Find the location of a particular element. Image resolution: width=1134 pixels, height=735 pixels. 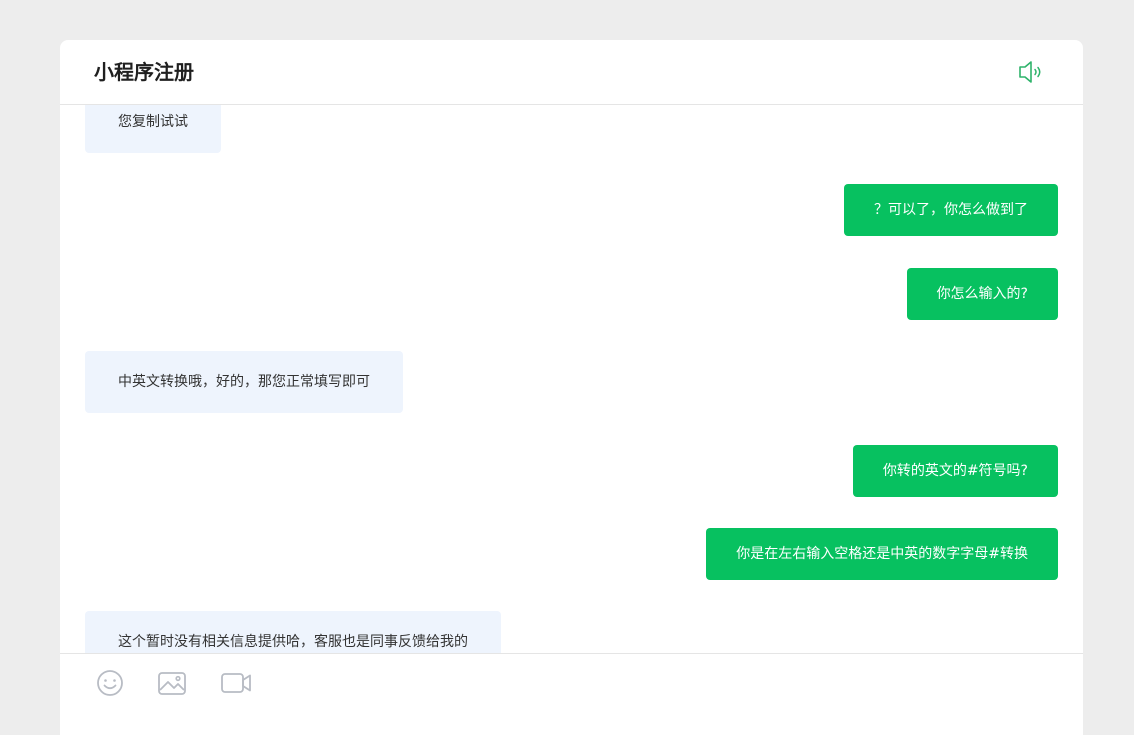

message-bubble-outgoing: 你是在左右输入空格还是中英的数字字母#转换 is located at coordinates (882, 554).